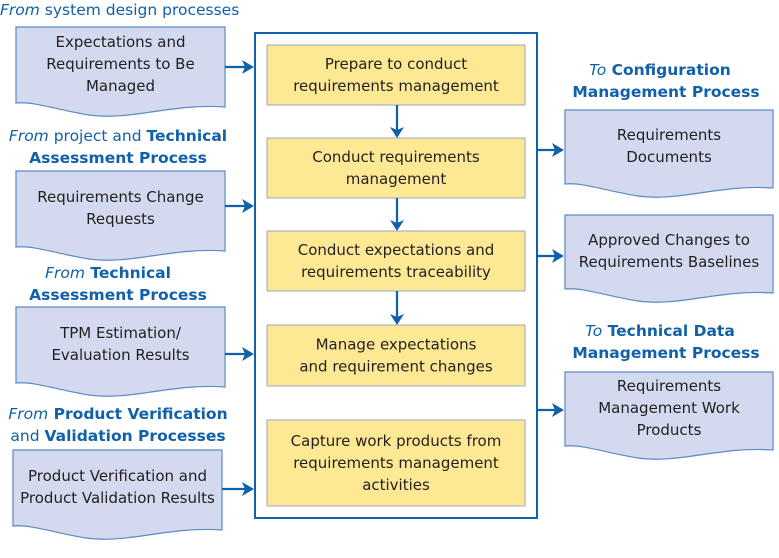  Describe the element at coordinates (396, 157) in the screenshot. I see `process-step-label-line: Conduct requirements` at that location.